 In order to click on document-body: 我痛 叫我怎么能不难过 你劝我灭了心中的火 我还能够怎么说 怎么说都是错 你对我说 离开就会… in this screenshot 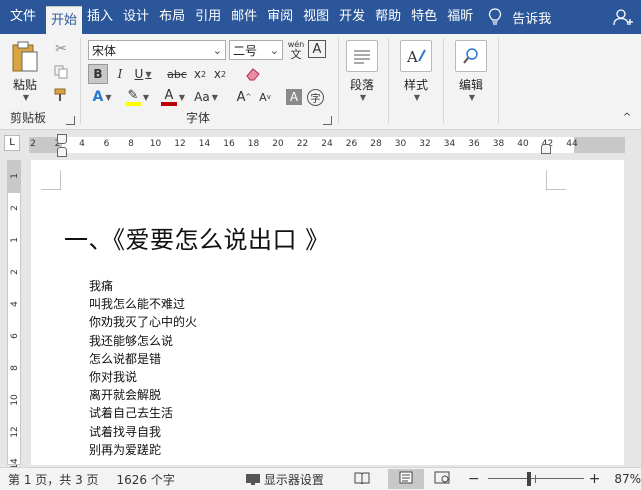, I will do `click(143, 368)`.